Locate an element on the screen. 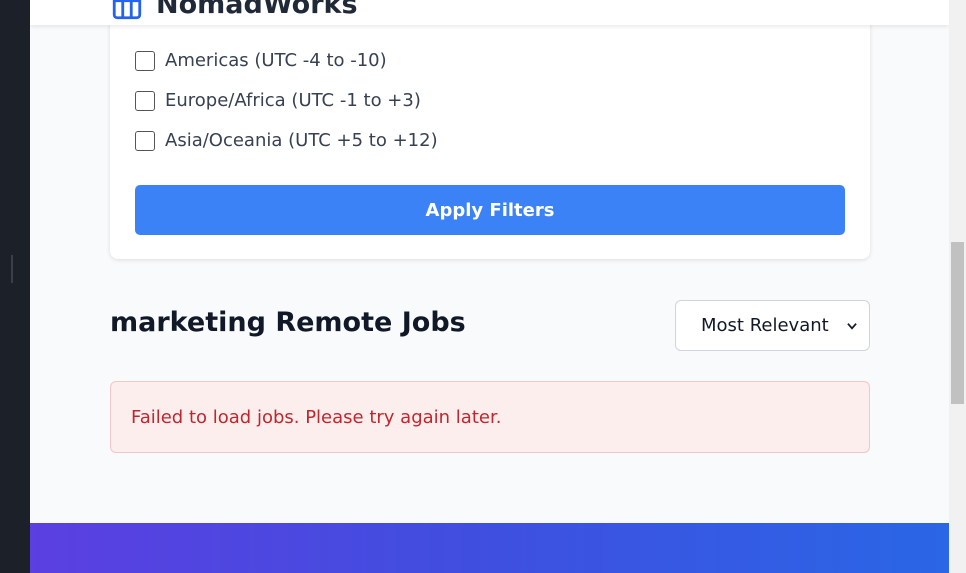 The height and width of the screenshot is (573, 966). timezone-label: Americas (UTC -4 to -10) is located at coordinates (276, 60).